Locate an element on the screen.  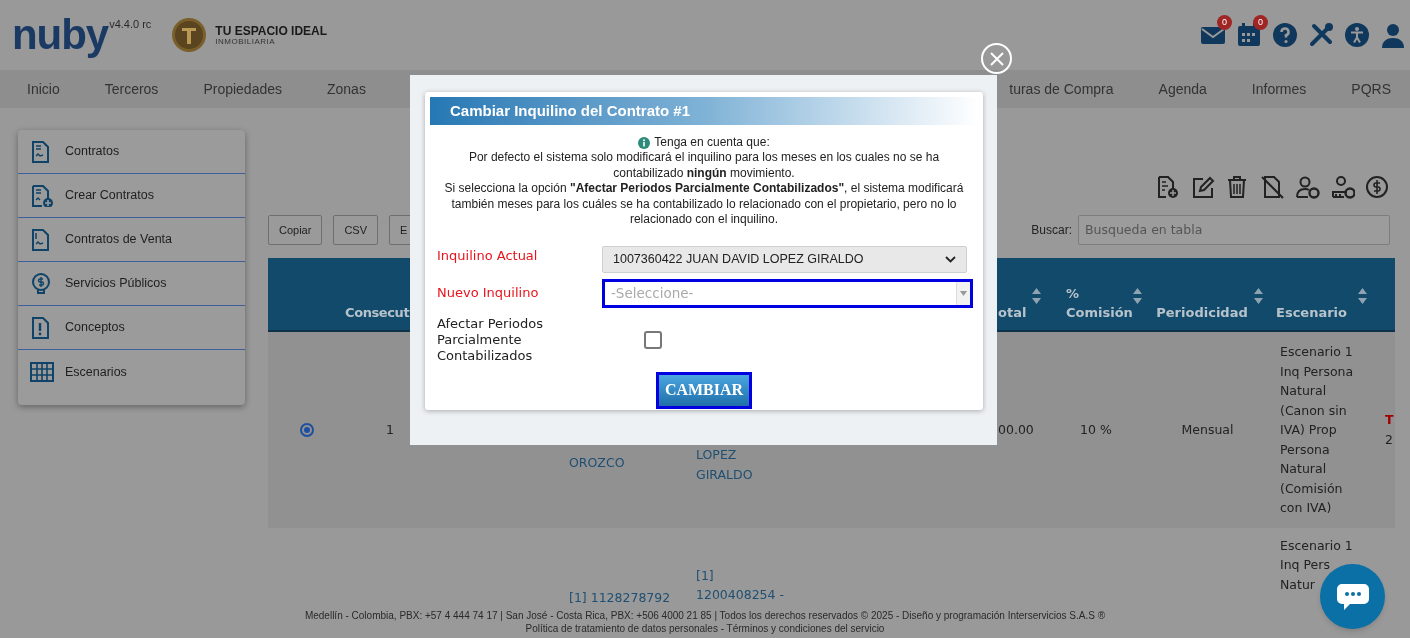
nav-link: Propiedades is located at coordinates (242, 89).